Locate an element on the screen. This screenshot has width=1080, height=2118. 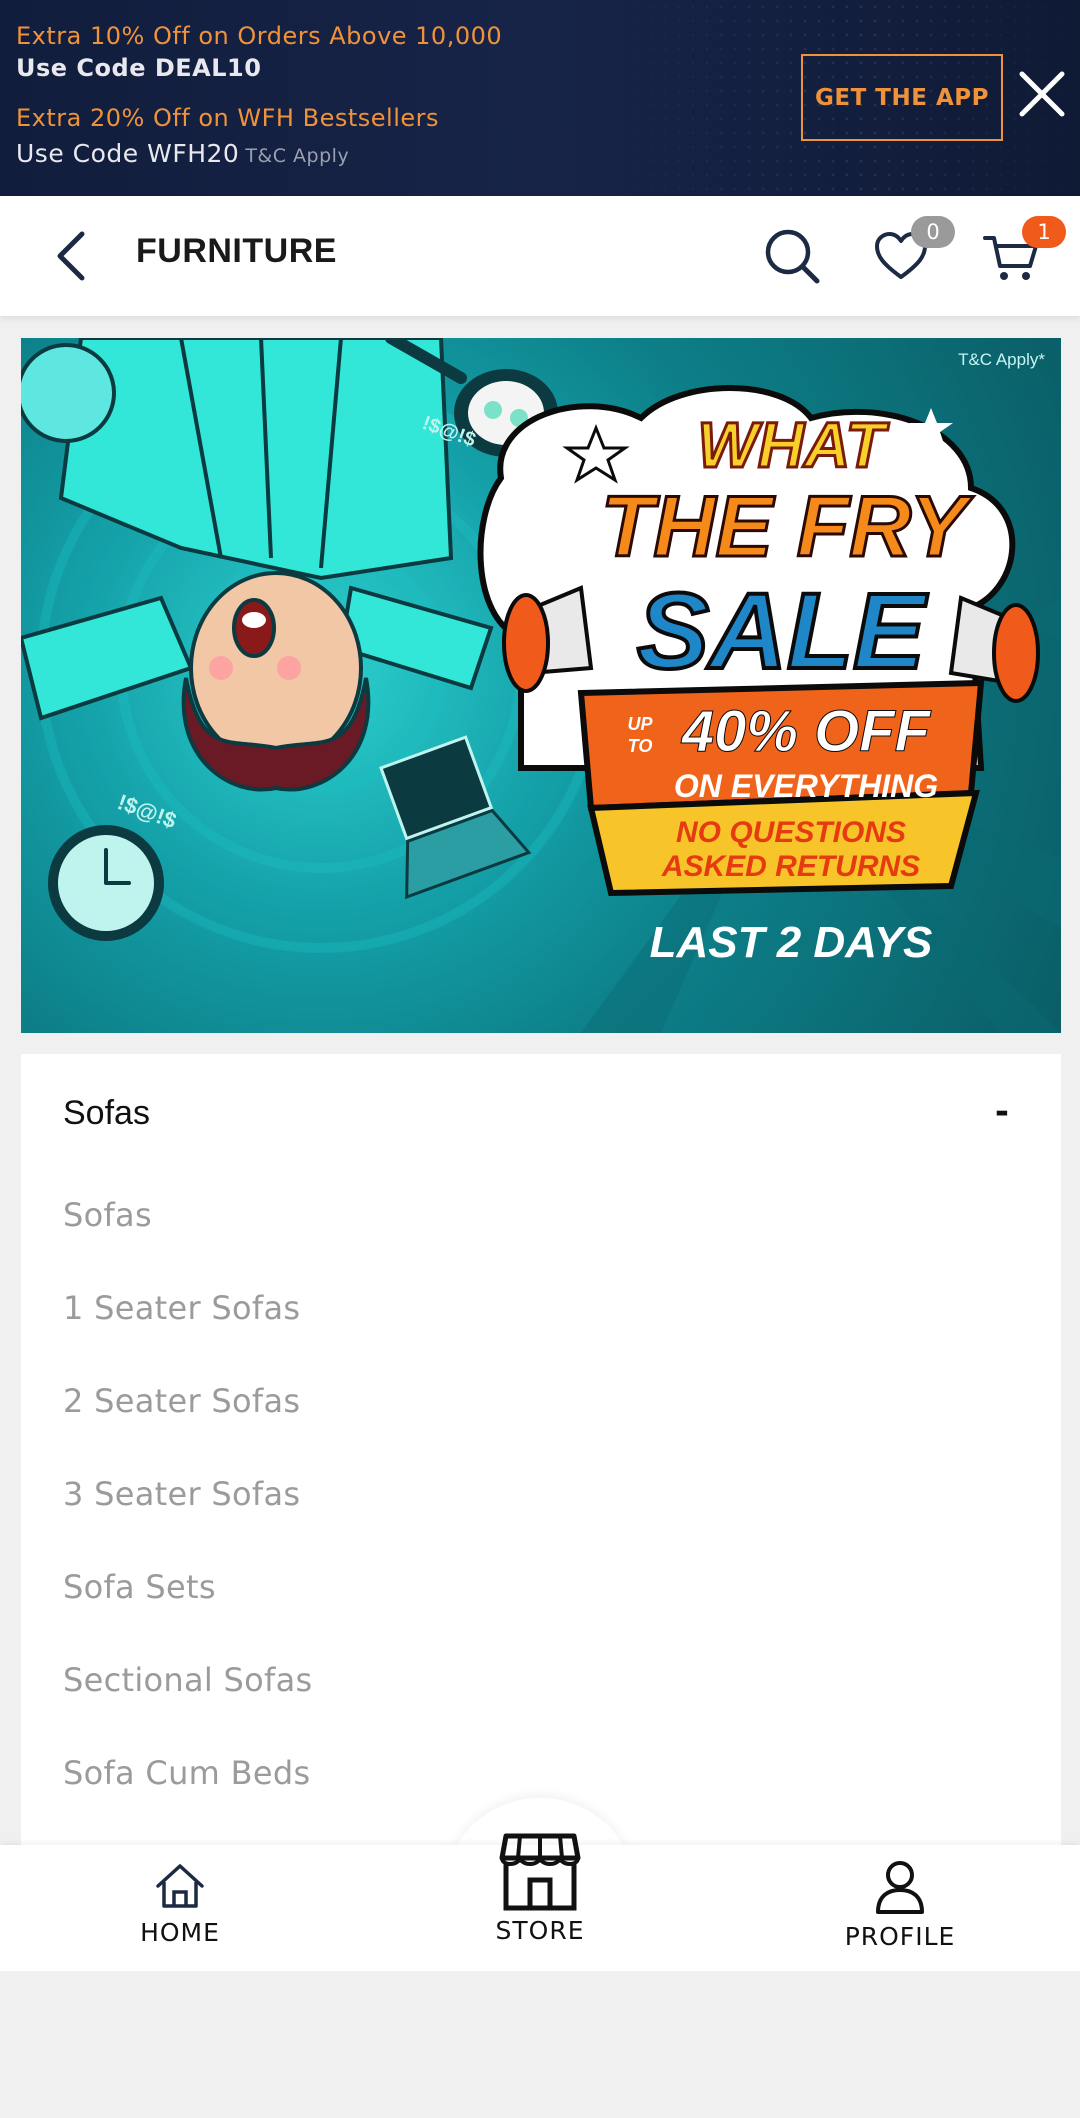
category-heading: Sofas is located at coordinates (106, 1113).